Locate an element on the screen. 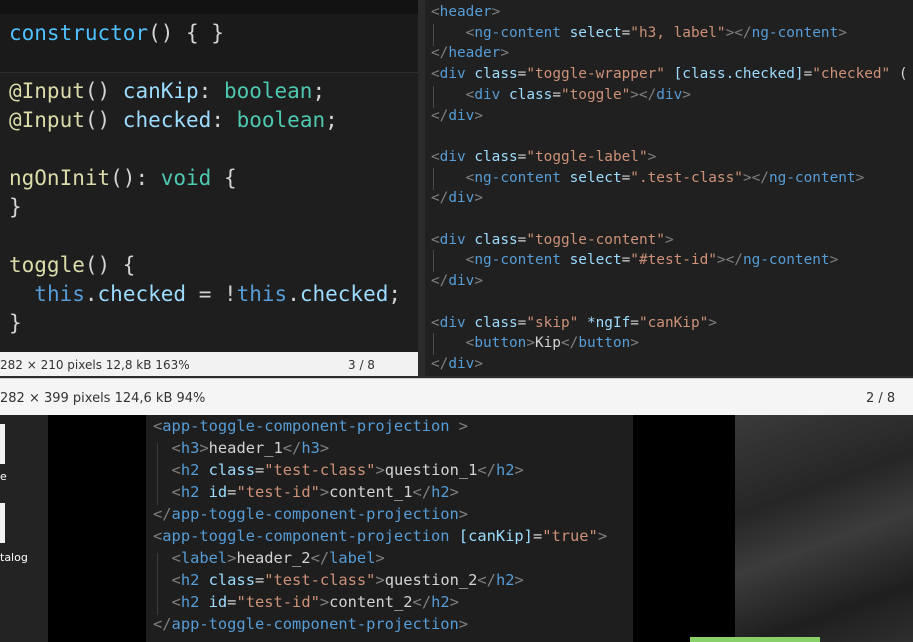 This screenshot has height=642, width=913. code-line: @Input() checked: boolean; is located at coordinates (173, 120).